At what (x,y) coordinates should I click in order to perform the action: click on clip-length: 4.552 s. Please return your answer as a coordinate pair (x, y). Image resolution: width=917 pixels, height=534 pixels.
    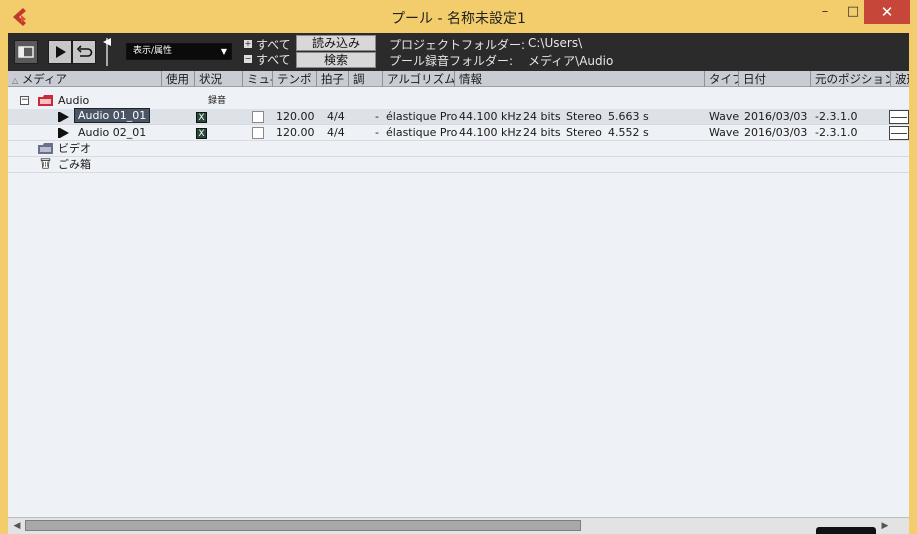
    Looking at the image, I should click on (628, 132).